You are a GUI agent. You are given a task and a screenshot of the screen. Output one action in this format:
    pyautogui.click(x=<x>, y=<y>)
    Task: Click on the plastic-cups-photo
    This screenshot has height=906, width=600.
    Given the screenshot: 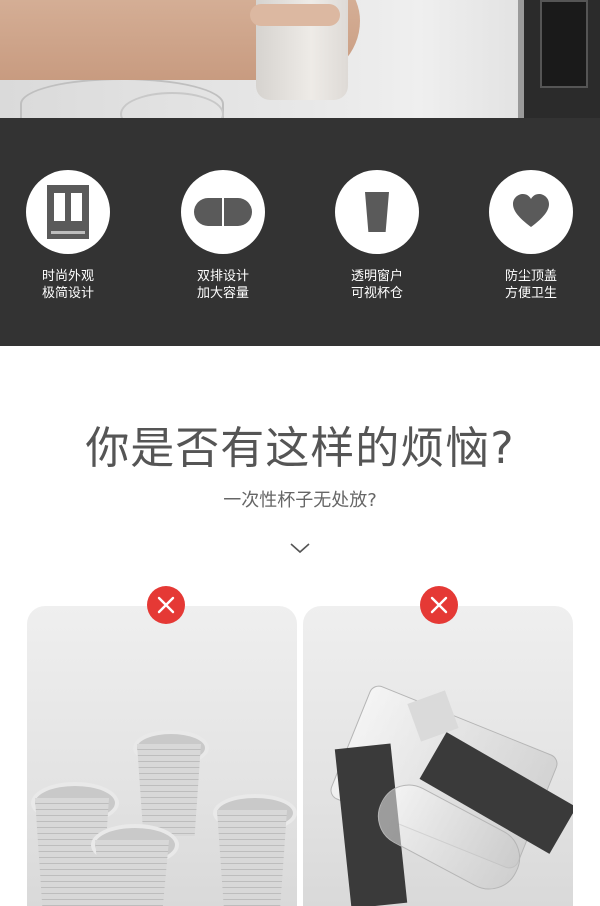 What is the action you would take?
    pyautogui.click(x=438, y=756)
    